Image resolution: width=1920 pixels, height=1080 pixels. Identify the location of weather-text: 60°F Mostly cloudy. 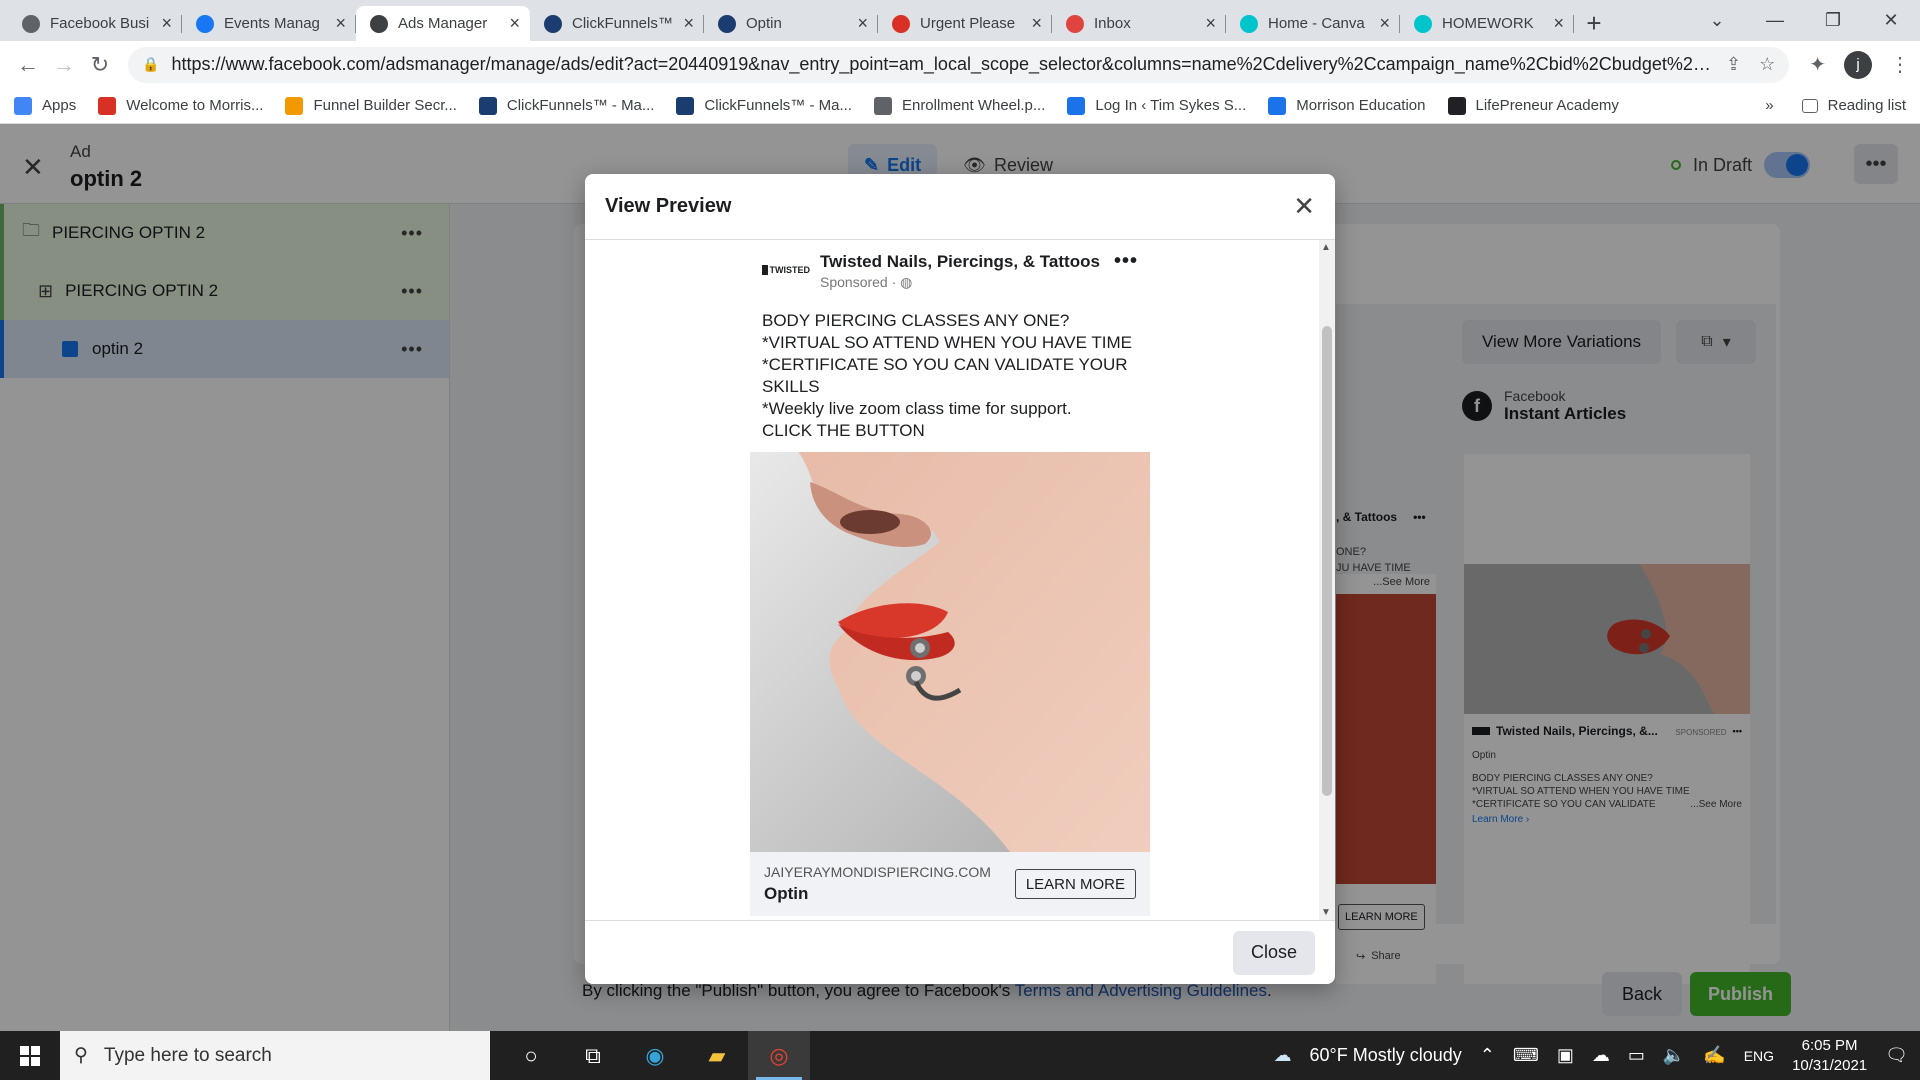
(1386, 1055).